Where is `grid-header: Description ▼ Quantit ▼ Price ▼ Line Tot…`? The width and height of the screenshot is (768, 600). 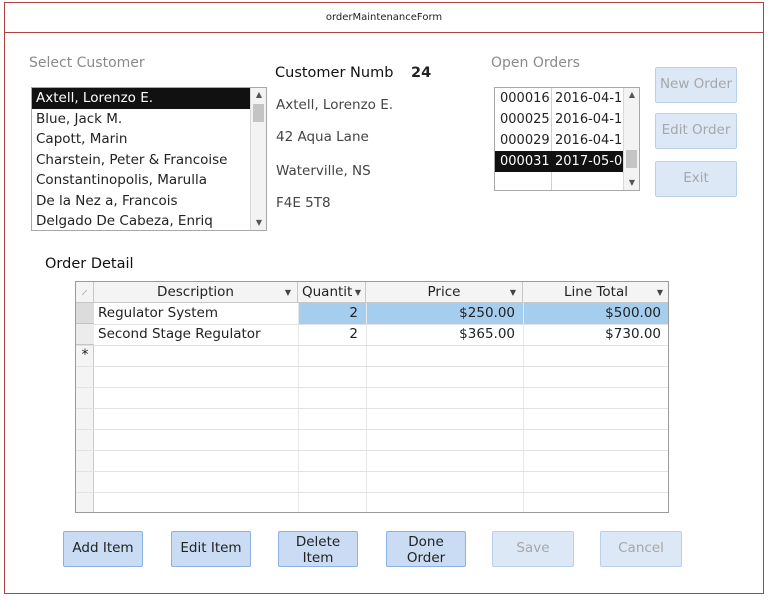
grid-header: Description ▼ Quantit ▼ Price ▼ Line Tot… is located at coordinates (372, 292).